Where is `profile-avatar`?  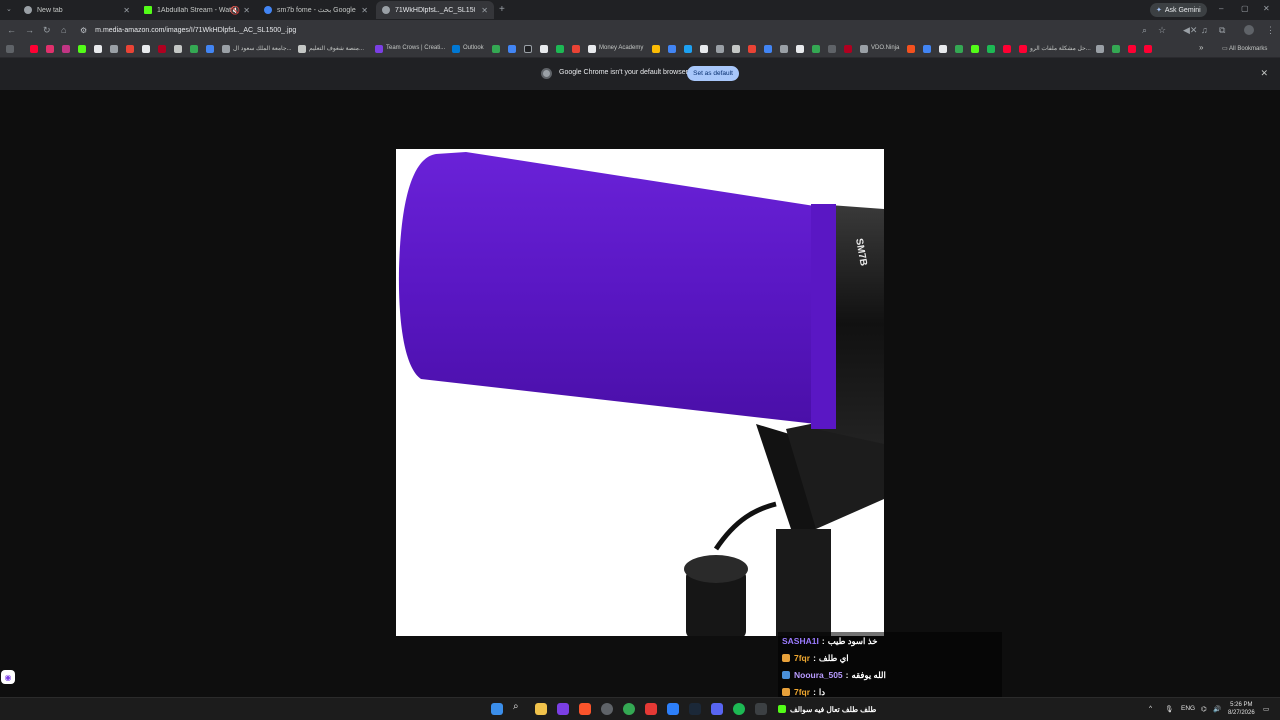
profile-avatar is located at coordinates (1249, 30).